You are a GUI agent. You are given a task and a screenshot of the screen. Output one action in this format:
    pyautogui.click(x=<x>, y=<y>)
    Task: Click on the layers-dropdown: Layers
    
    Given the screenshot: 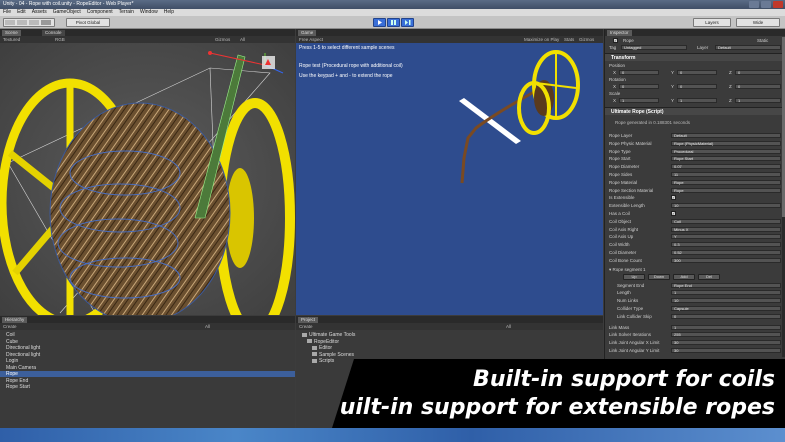 What is the action you would take?
    pyautogui.click(x=712, y=22)
    